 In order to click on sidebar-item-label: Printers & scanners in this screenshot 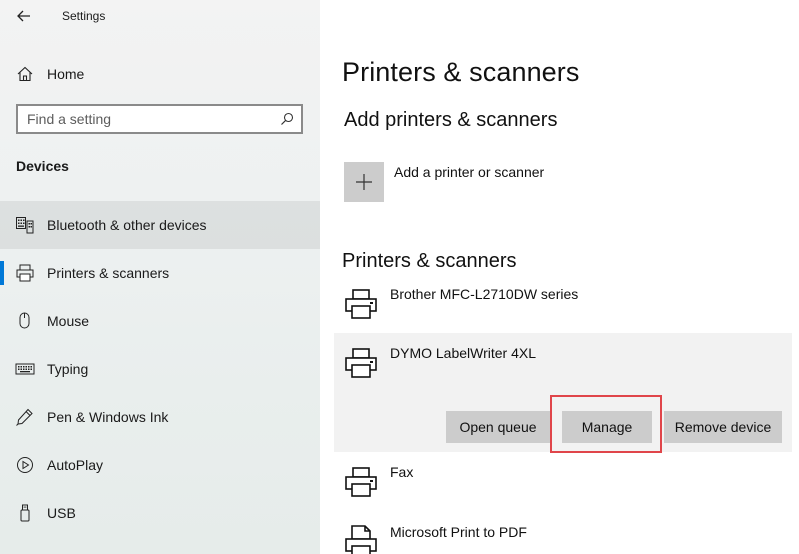, I will do `click(108, 273)`.